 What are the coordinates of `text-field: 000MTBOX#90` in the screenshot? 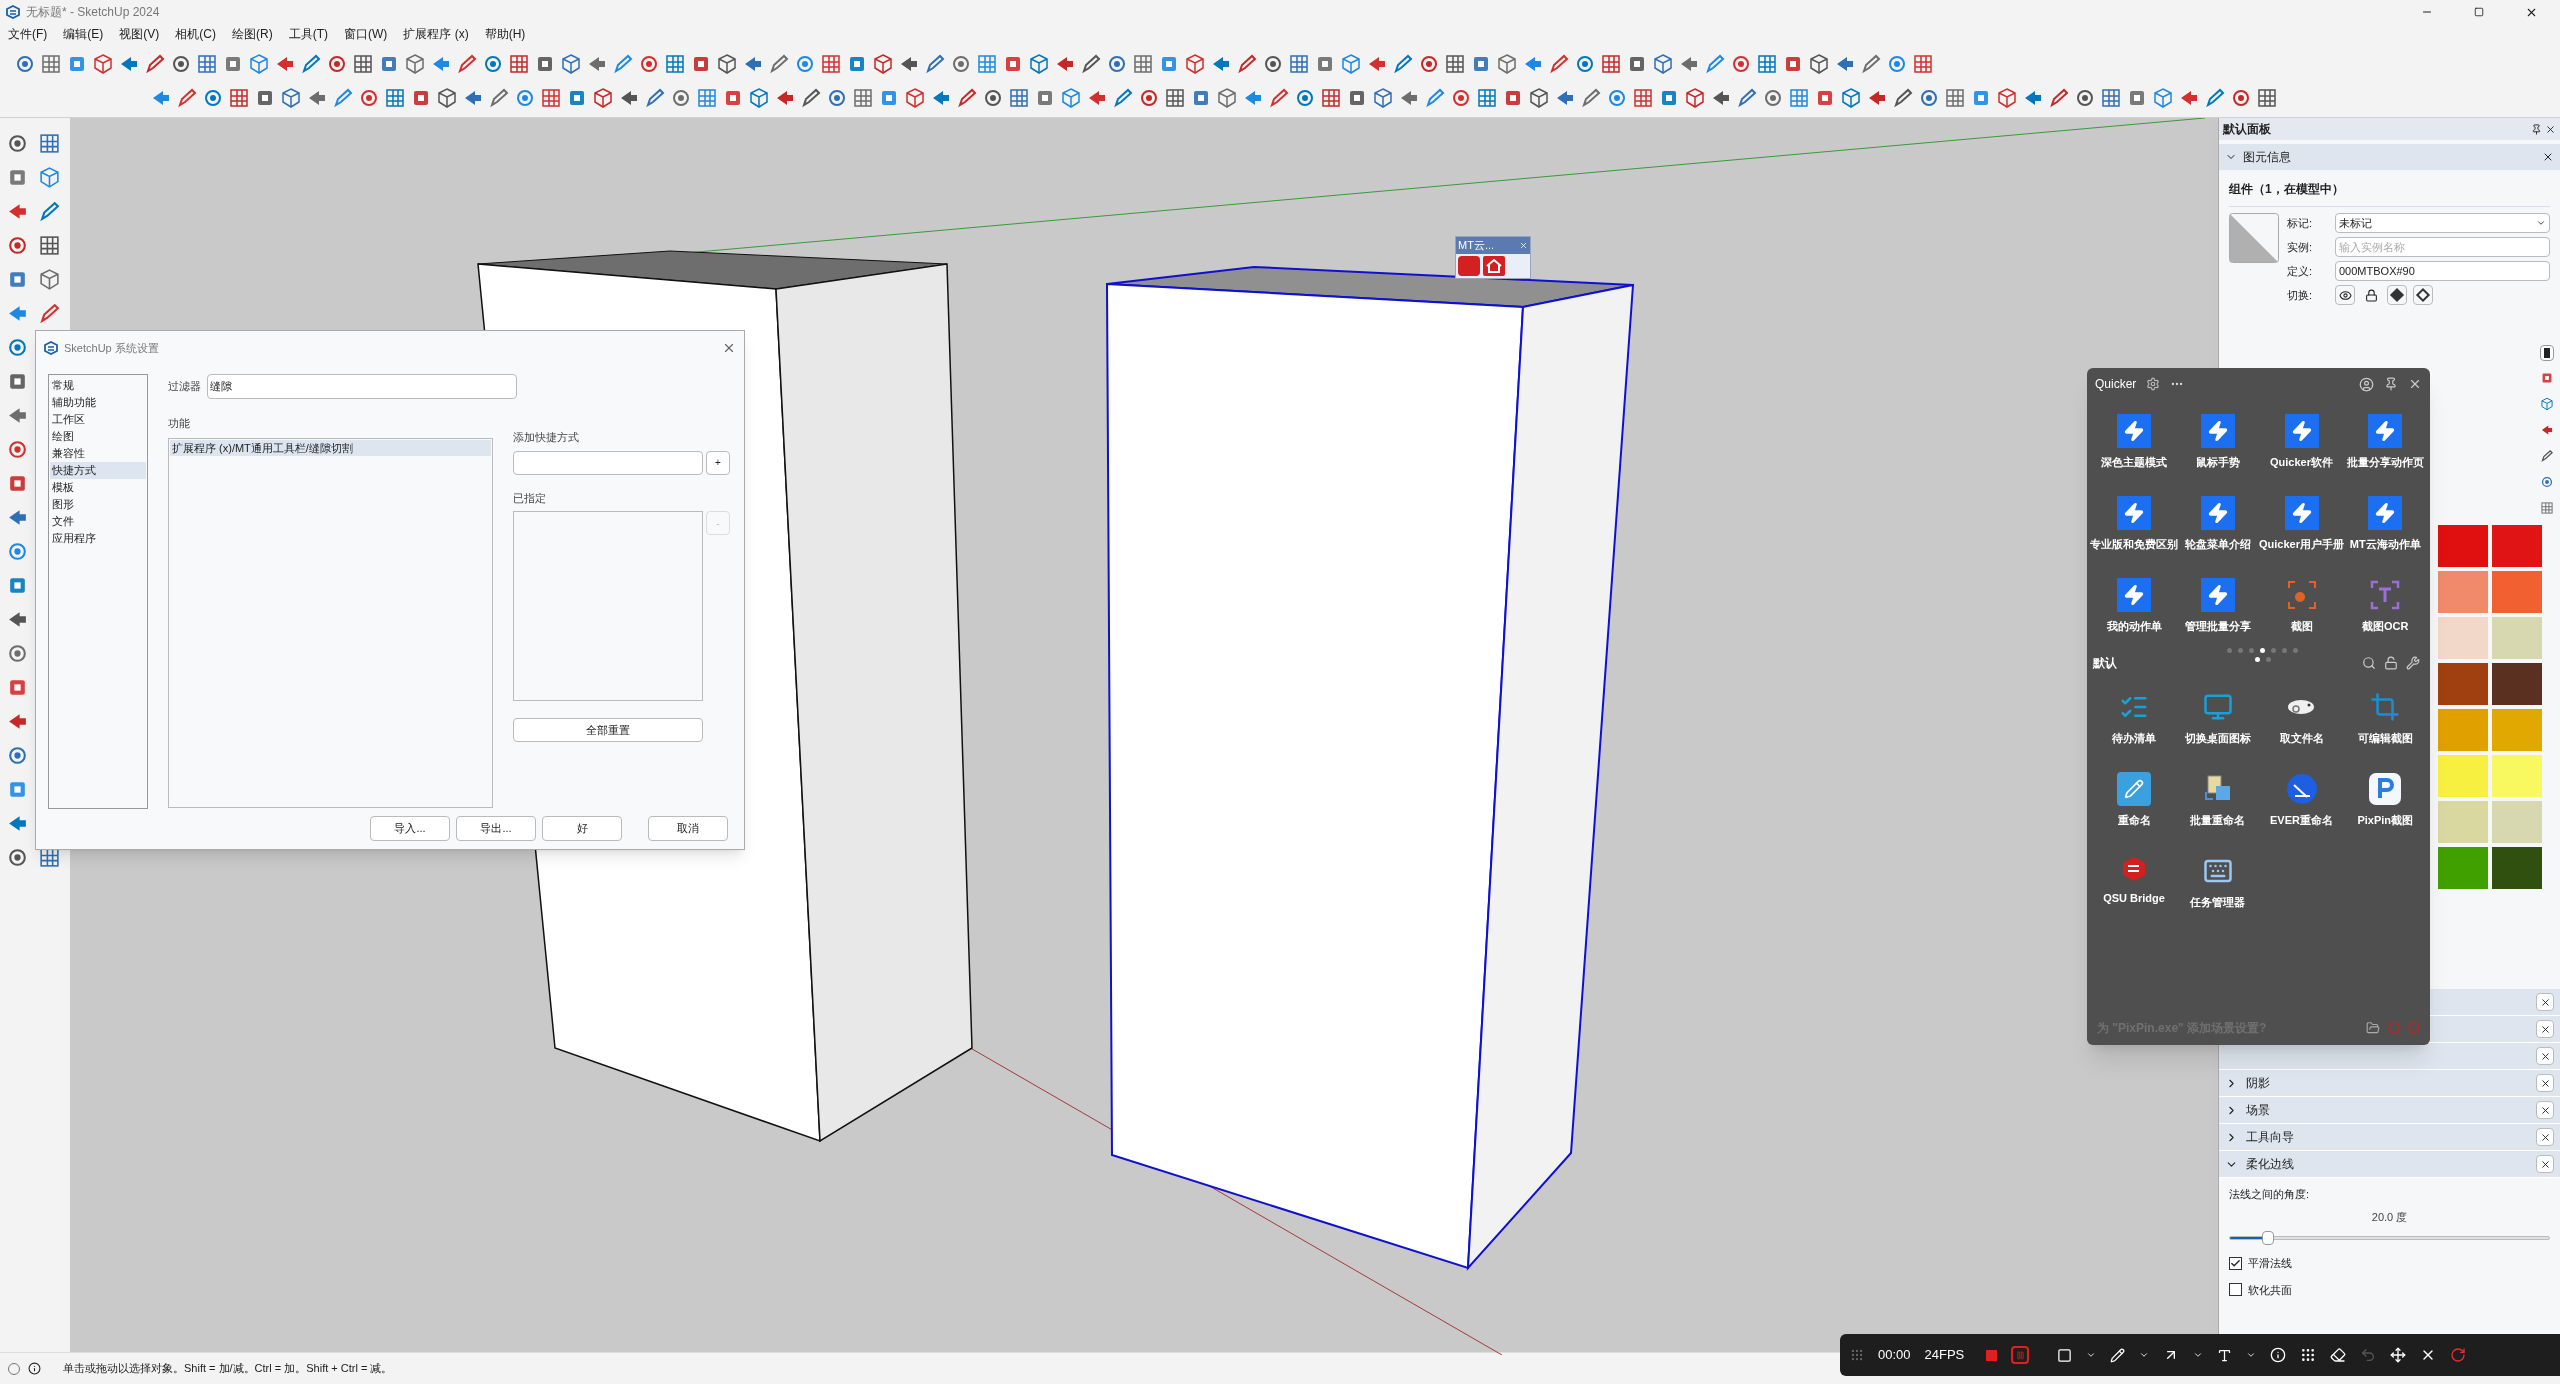 It's located at (2442, 271).